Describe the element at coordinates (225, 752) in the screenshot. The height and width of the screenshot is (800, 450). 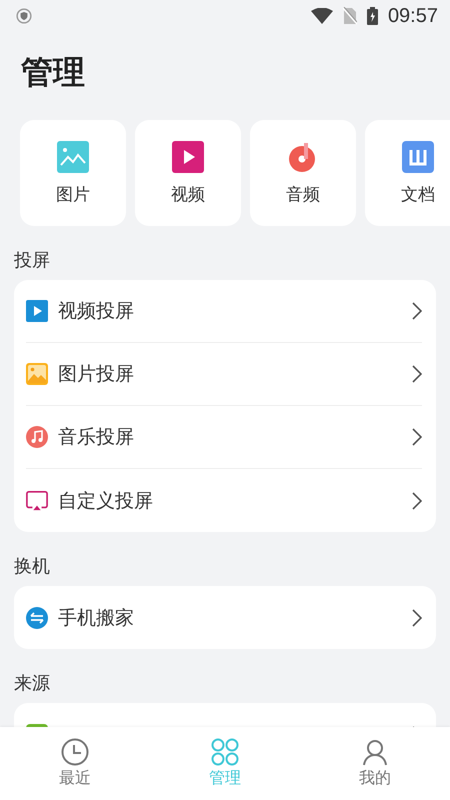
I see `grid-icon` at that location.